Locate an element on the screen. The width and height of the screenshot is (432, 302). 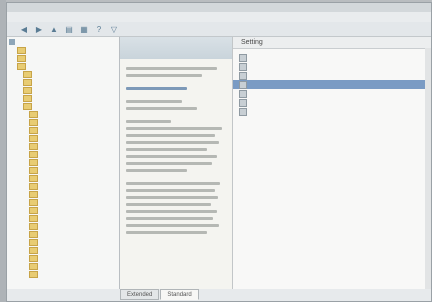
menu-bar is located at coordinates (219, 17).